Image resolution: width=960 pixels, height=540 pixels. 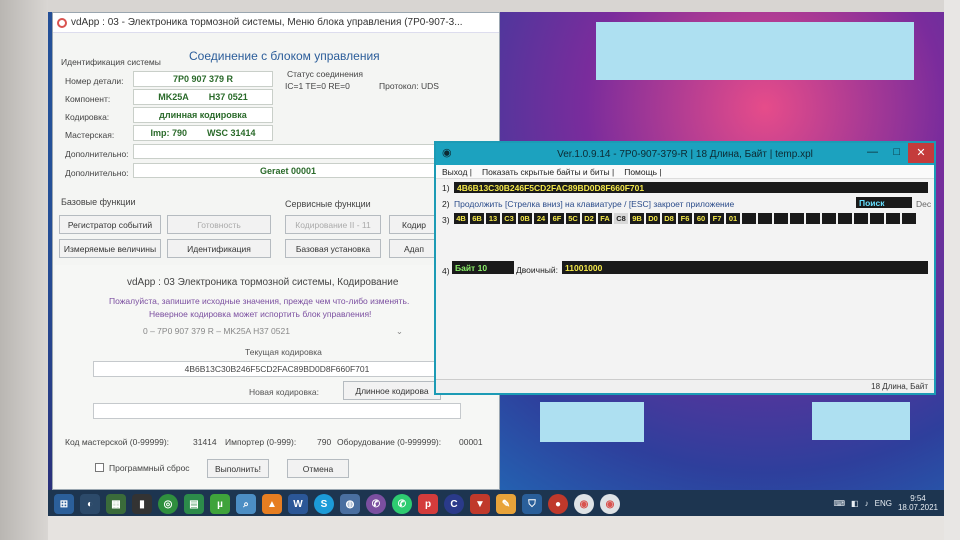 What do you see at coordinates (90, 504) in the screenshot?
I see `back-icon: ◐` at bounding box center [90, 504].